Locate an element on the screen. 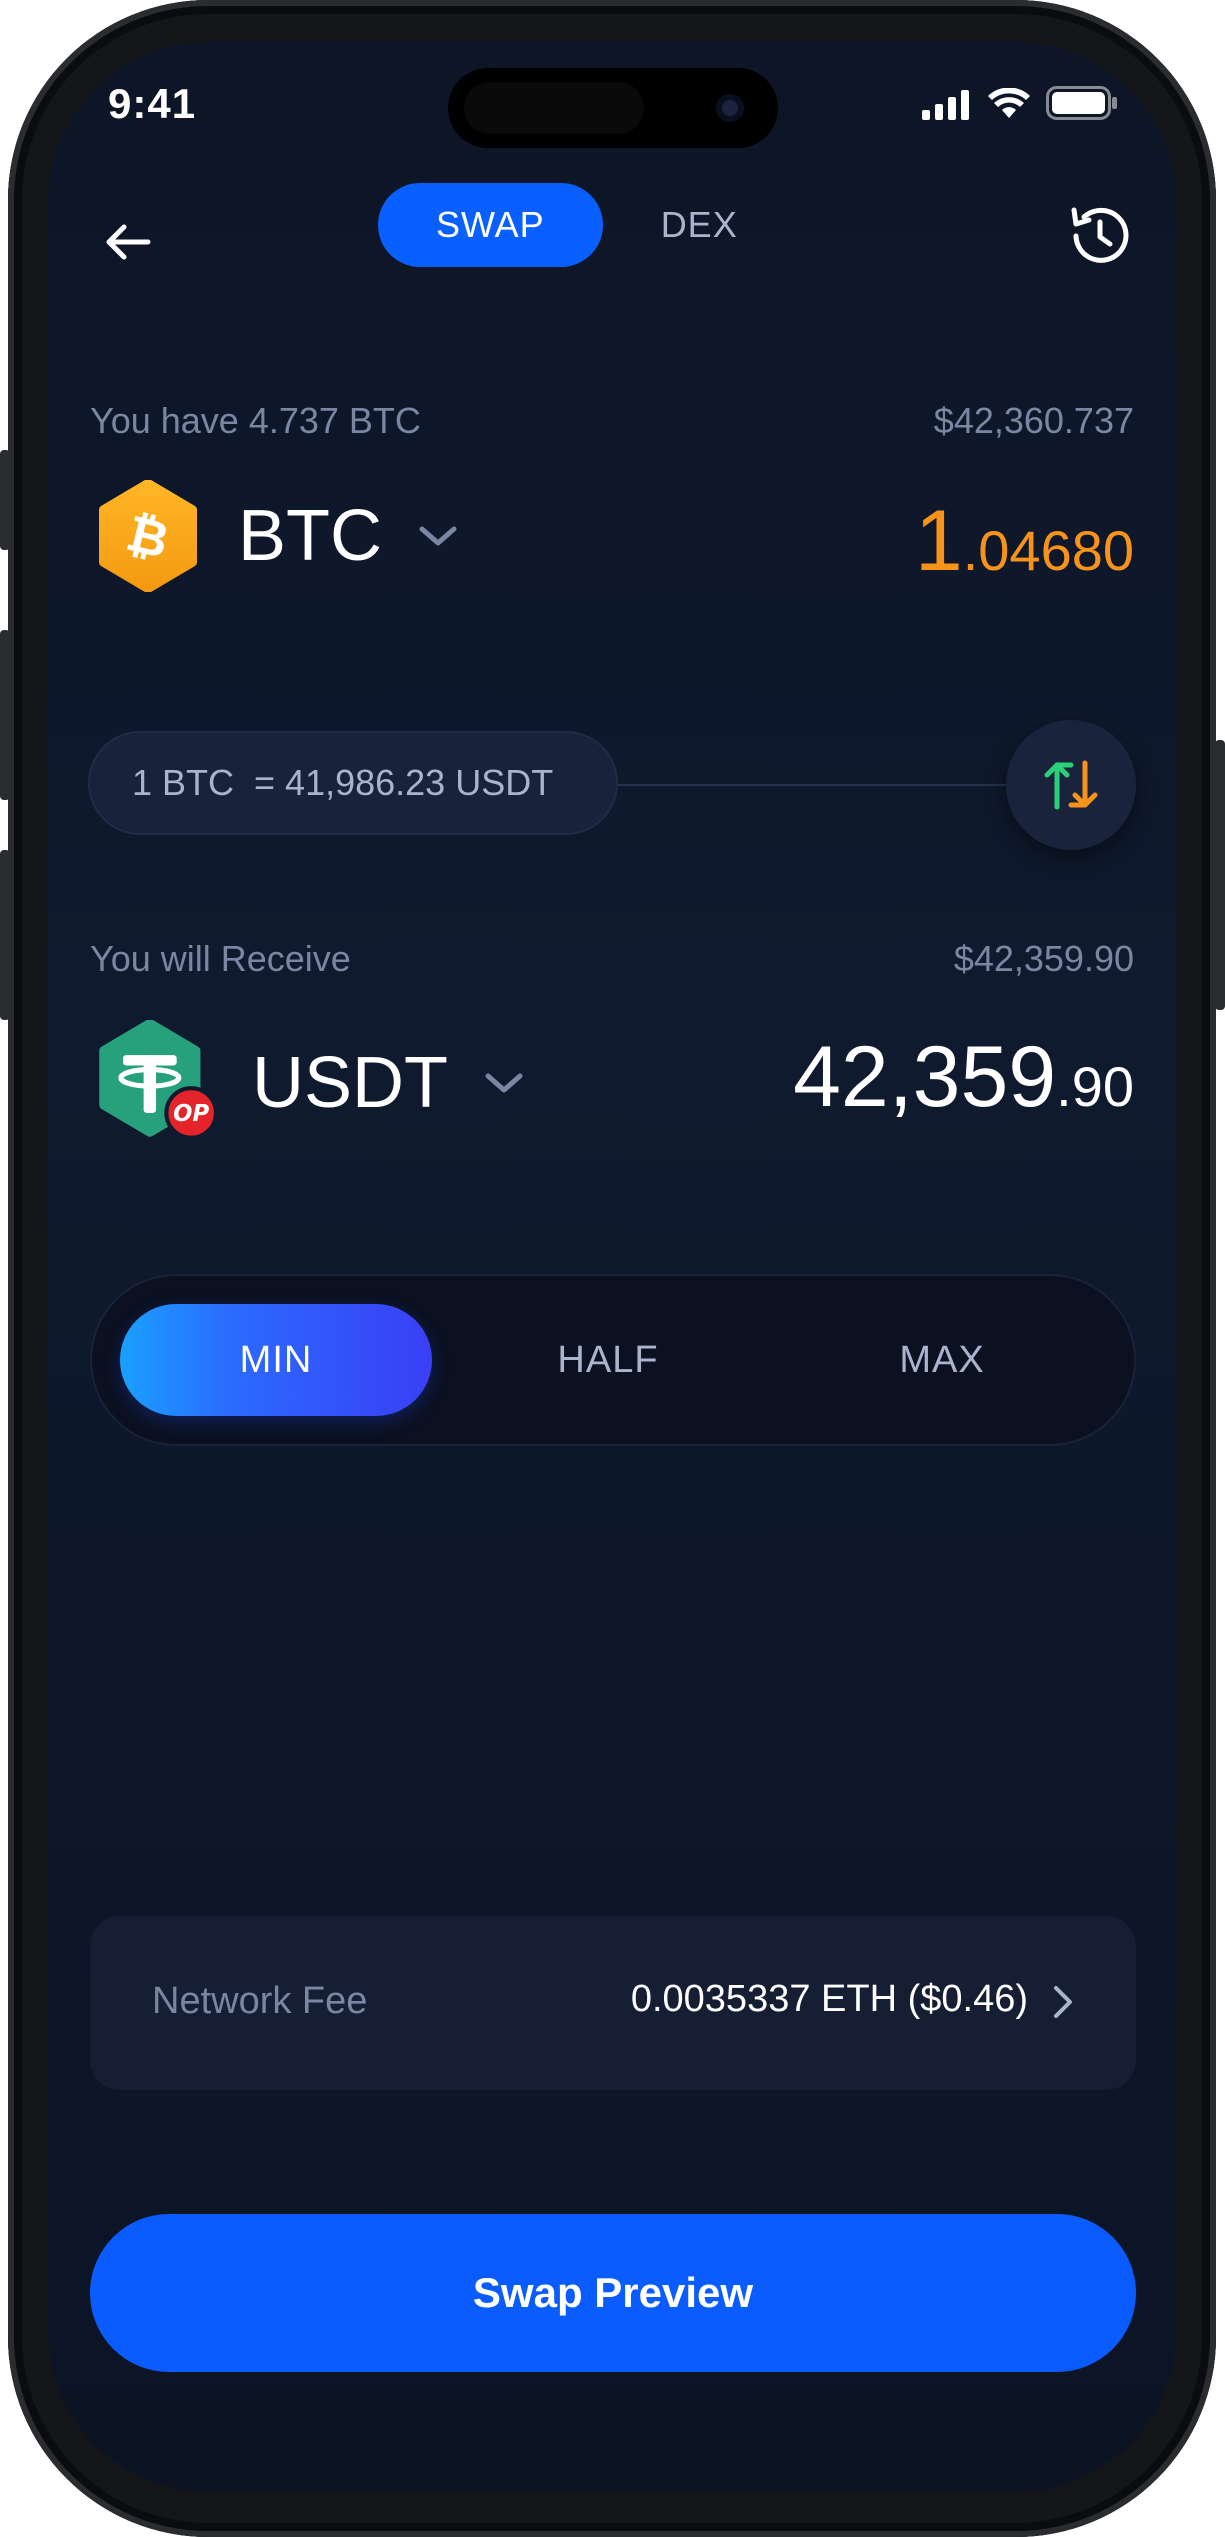 The height and width of the screenshot is (2537, 1225). receive-label: You will Receive is located at coordinates (220, 958).